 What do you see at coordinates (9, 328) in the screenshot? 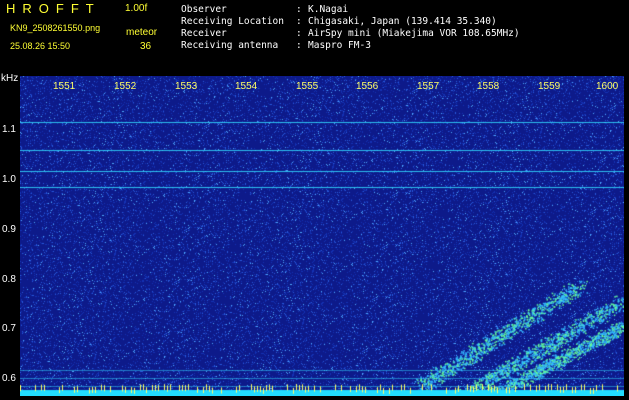
I see `y-tick-label: 0.7` at bounding box center [9, 328].